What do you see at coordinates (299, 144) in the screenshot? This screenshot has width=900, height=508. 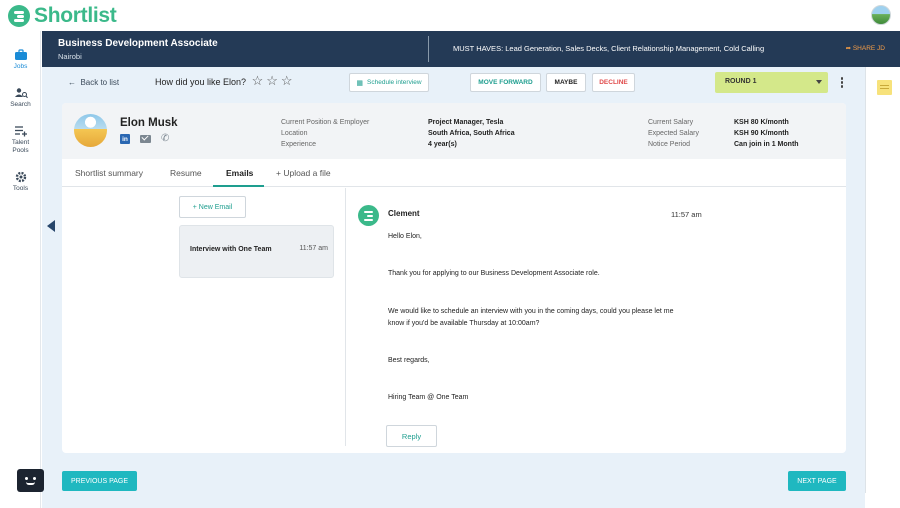 I see `info-label: Experience` at bounding box center [299, 144].